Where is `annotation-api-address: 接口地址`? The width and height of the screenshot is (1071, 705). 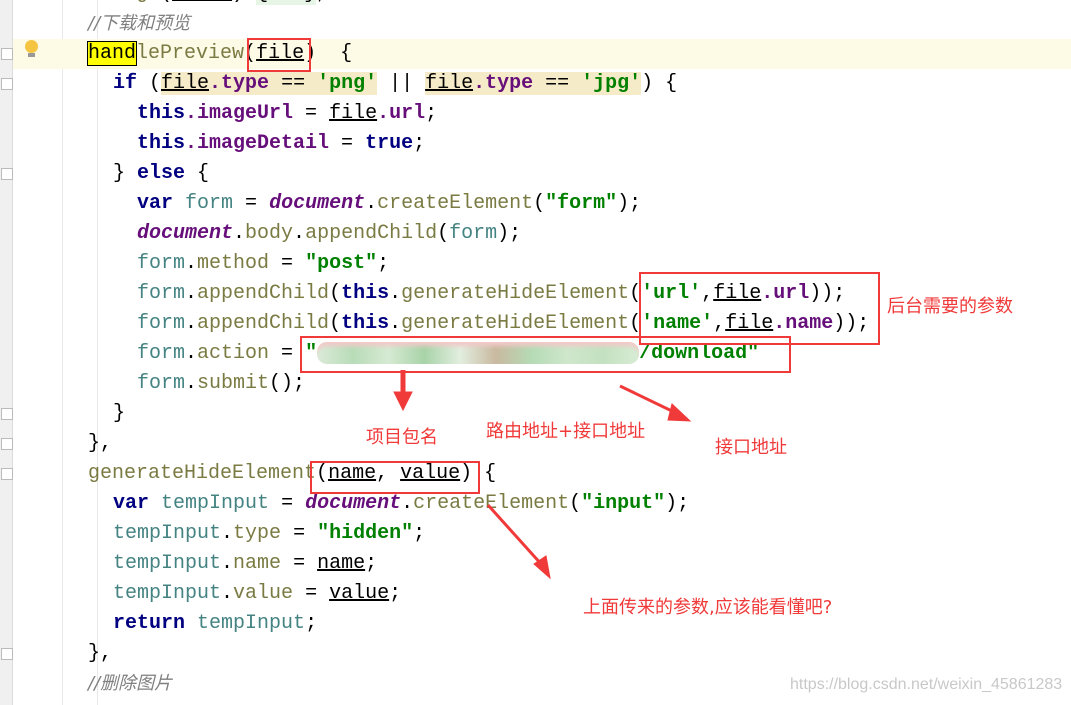 annotation-api-address: 接口地址 is located at coordinates (751, 447).